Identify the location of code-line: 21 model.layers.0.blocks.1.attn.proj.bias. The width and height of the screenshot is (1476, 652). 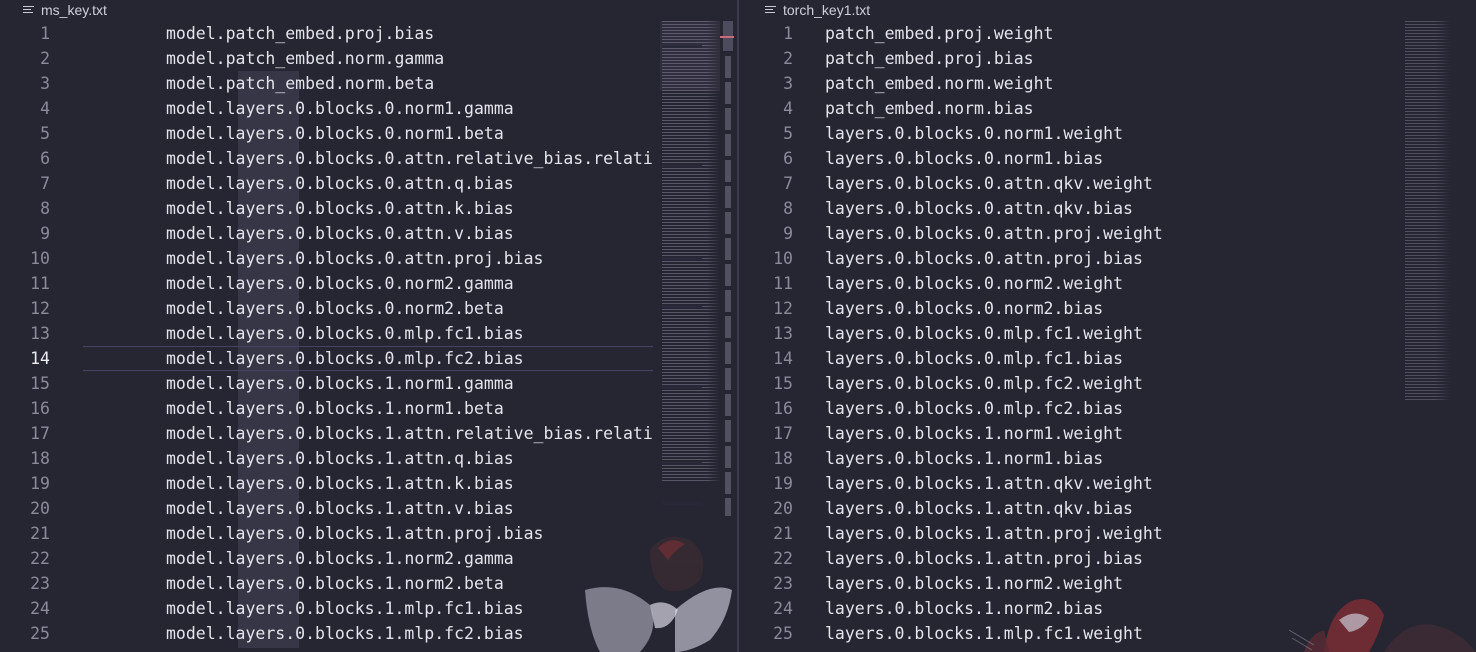
(368, 533).